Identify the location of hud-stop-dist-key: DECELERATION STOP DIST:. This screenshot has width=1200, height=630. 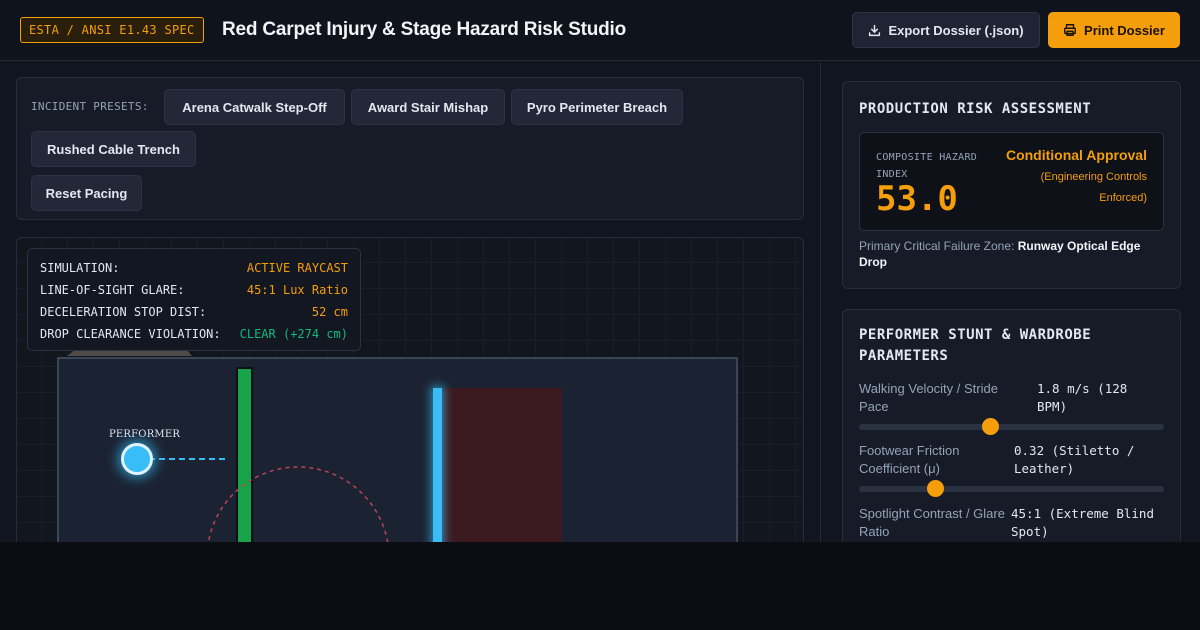
(123, 312).